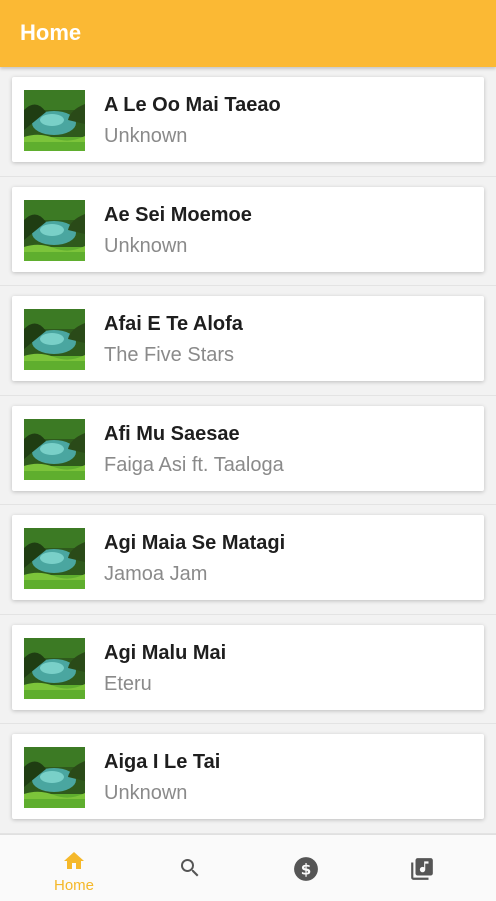  Describe the element at coordinates (74, 863) in the screenshot. I see `home-icon` at that location.